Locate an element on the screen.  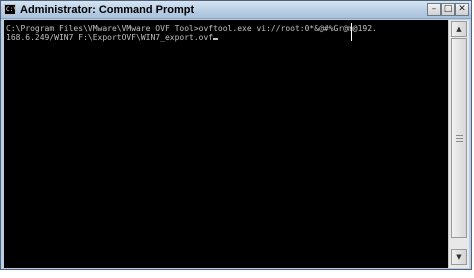
vertical-scrollbar: ▲ ▼ is located at coordinates (458, 144).